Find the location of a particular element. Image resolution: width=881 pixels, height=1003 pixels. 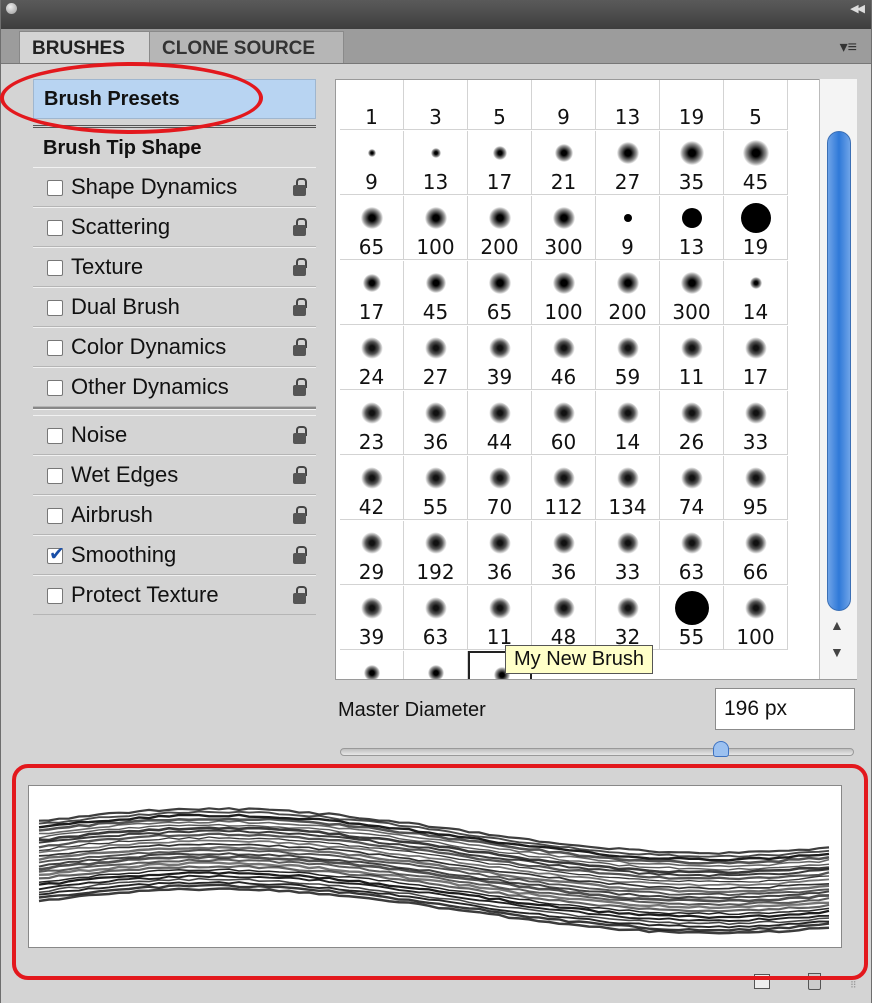

master-diameter-slider is located at coordinates (597, 752).